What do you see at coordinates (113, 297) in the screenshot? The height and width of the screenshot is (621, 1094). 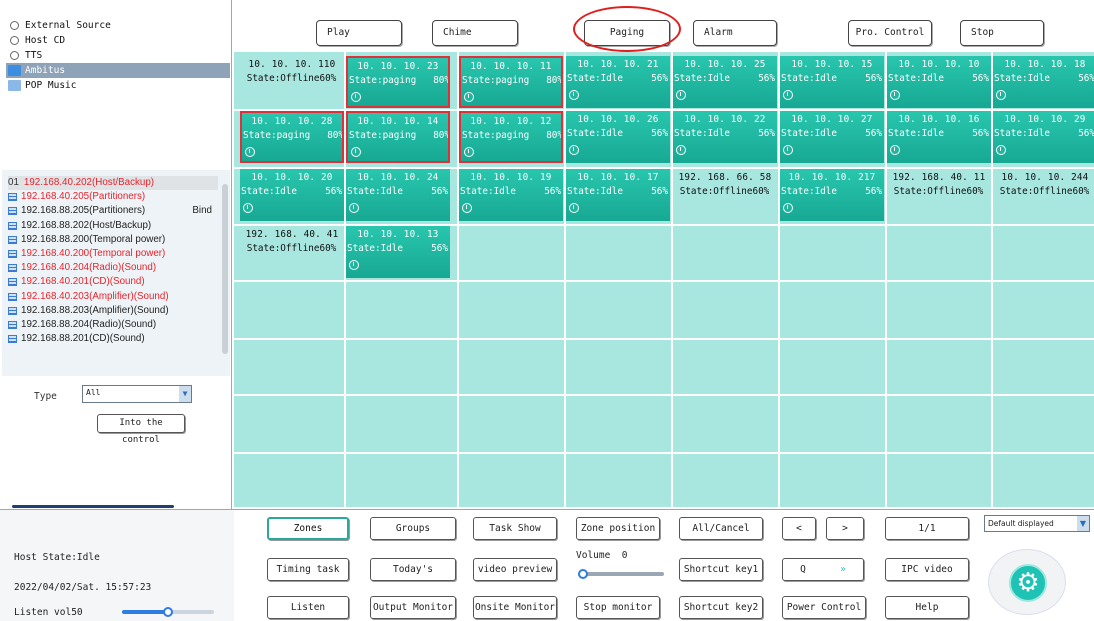 I see `device-item: 192.168.40.203(Amplifier)(Sound)` at bounding box center [113, 297].